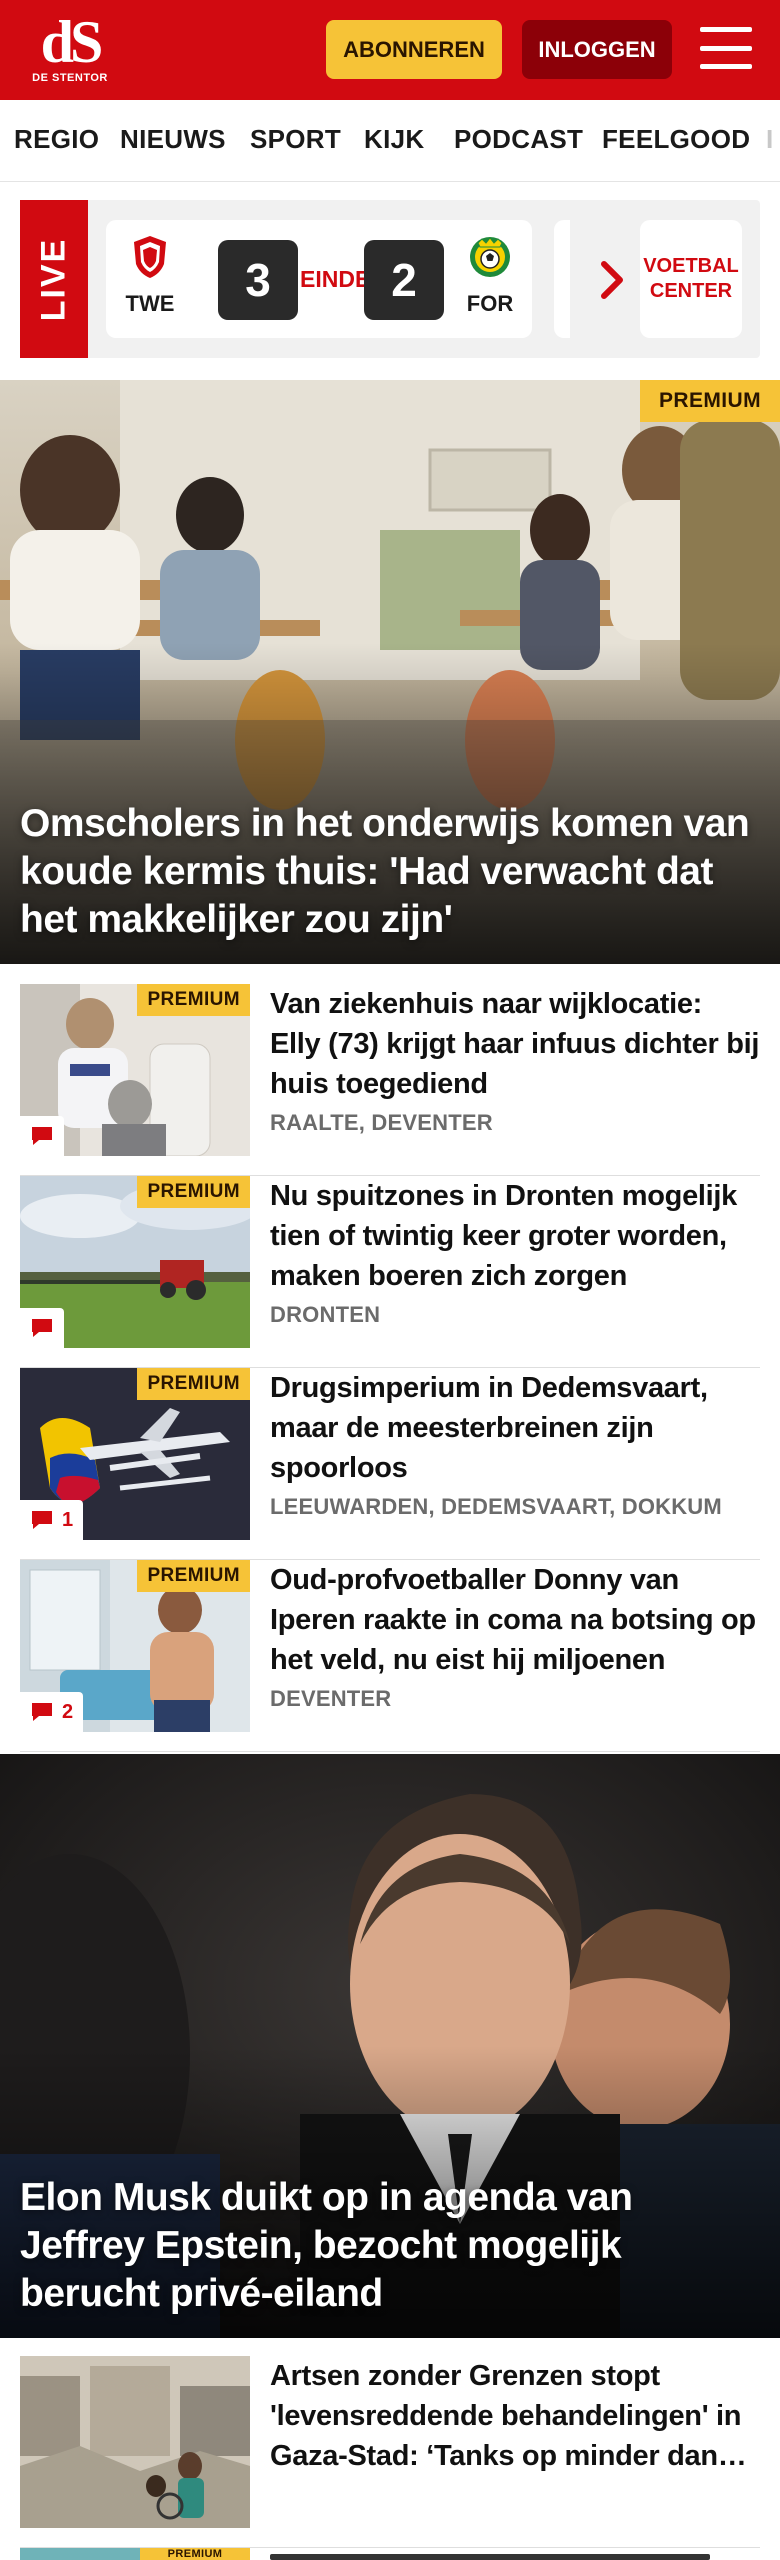 The image size is (780, 2560). Describe the element at coordinates (150, 303) in the screenshot. I see `home-team-code: TWE` at that location.